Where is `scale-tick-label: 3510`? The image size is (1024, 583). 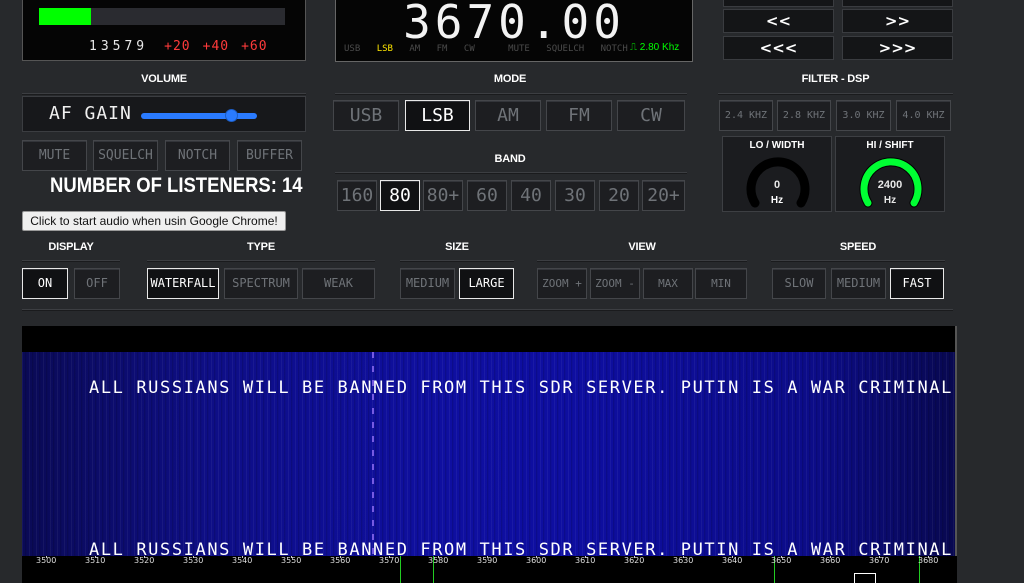
scale-tick-label: 3510 is located at coordinates (95, 560).